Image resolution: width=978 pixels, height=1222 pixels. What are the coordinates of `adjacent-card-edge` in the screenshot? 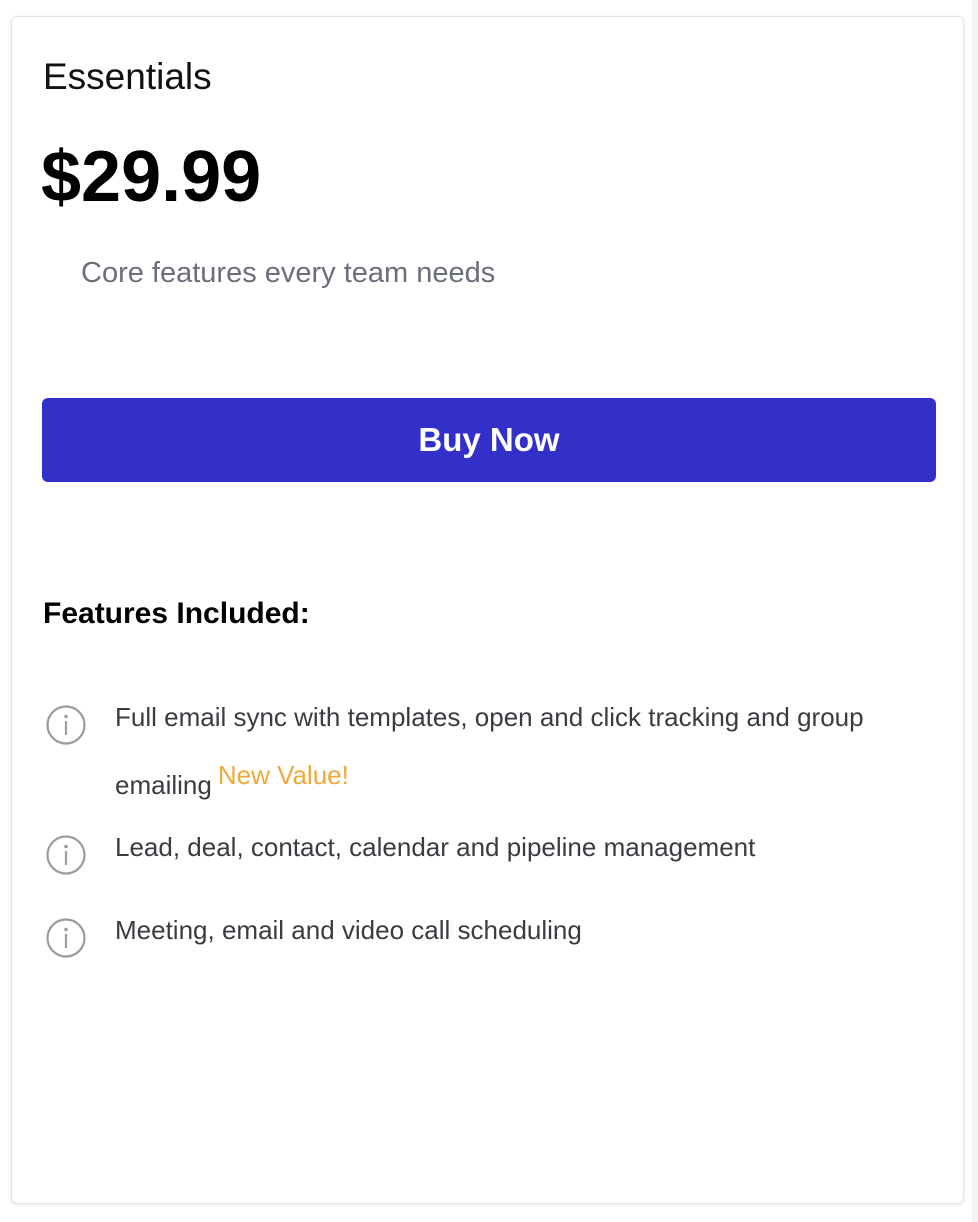 It's located at (975, 611).